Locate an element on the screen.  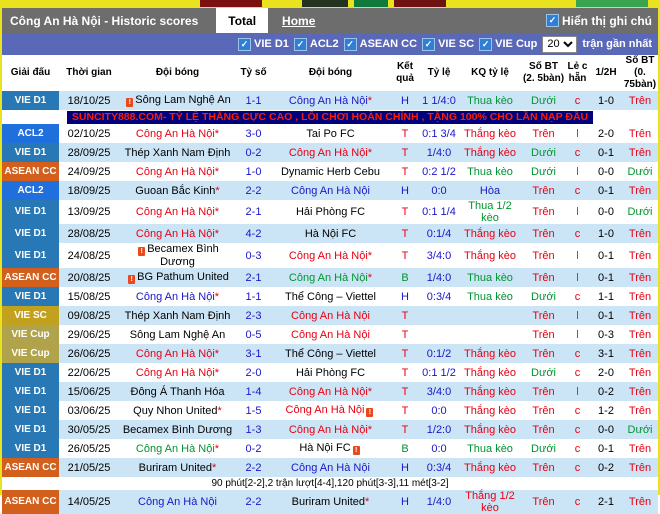
league-filter-label: ASEAN CC is located at coordinates (388, 44).